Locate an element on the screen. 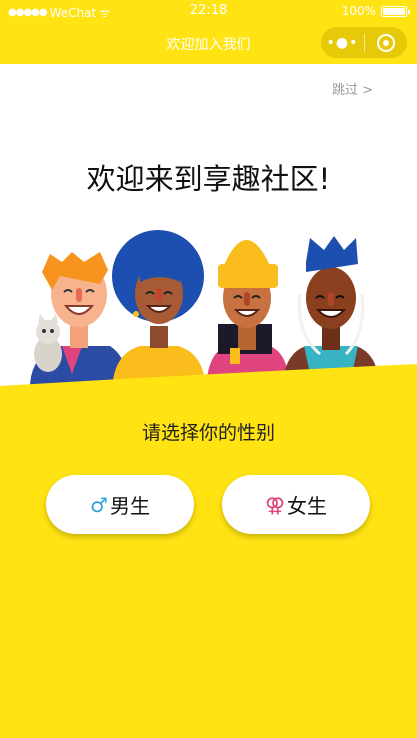 Image resolution: width=417 pixels, height=738 pixels. female-button: ⚢ 女生 is located at coordinates (296, 504).